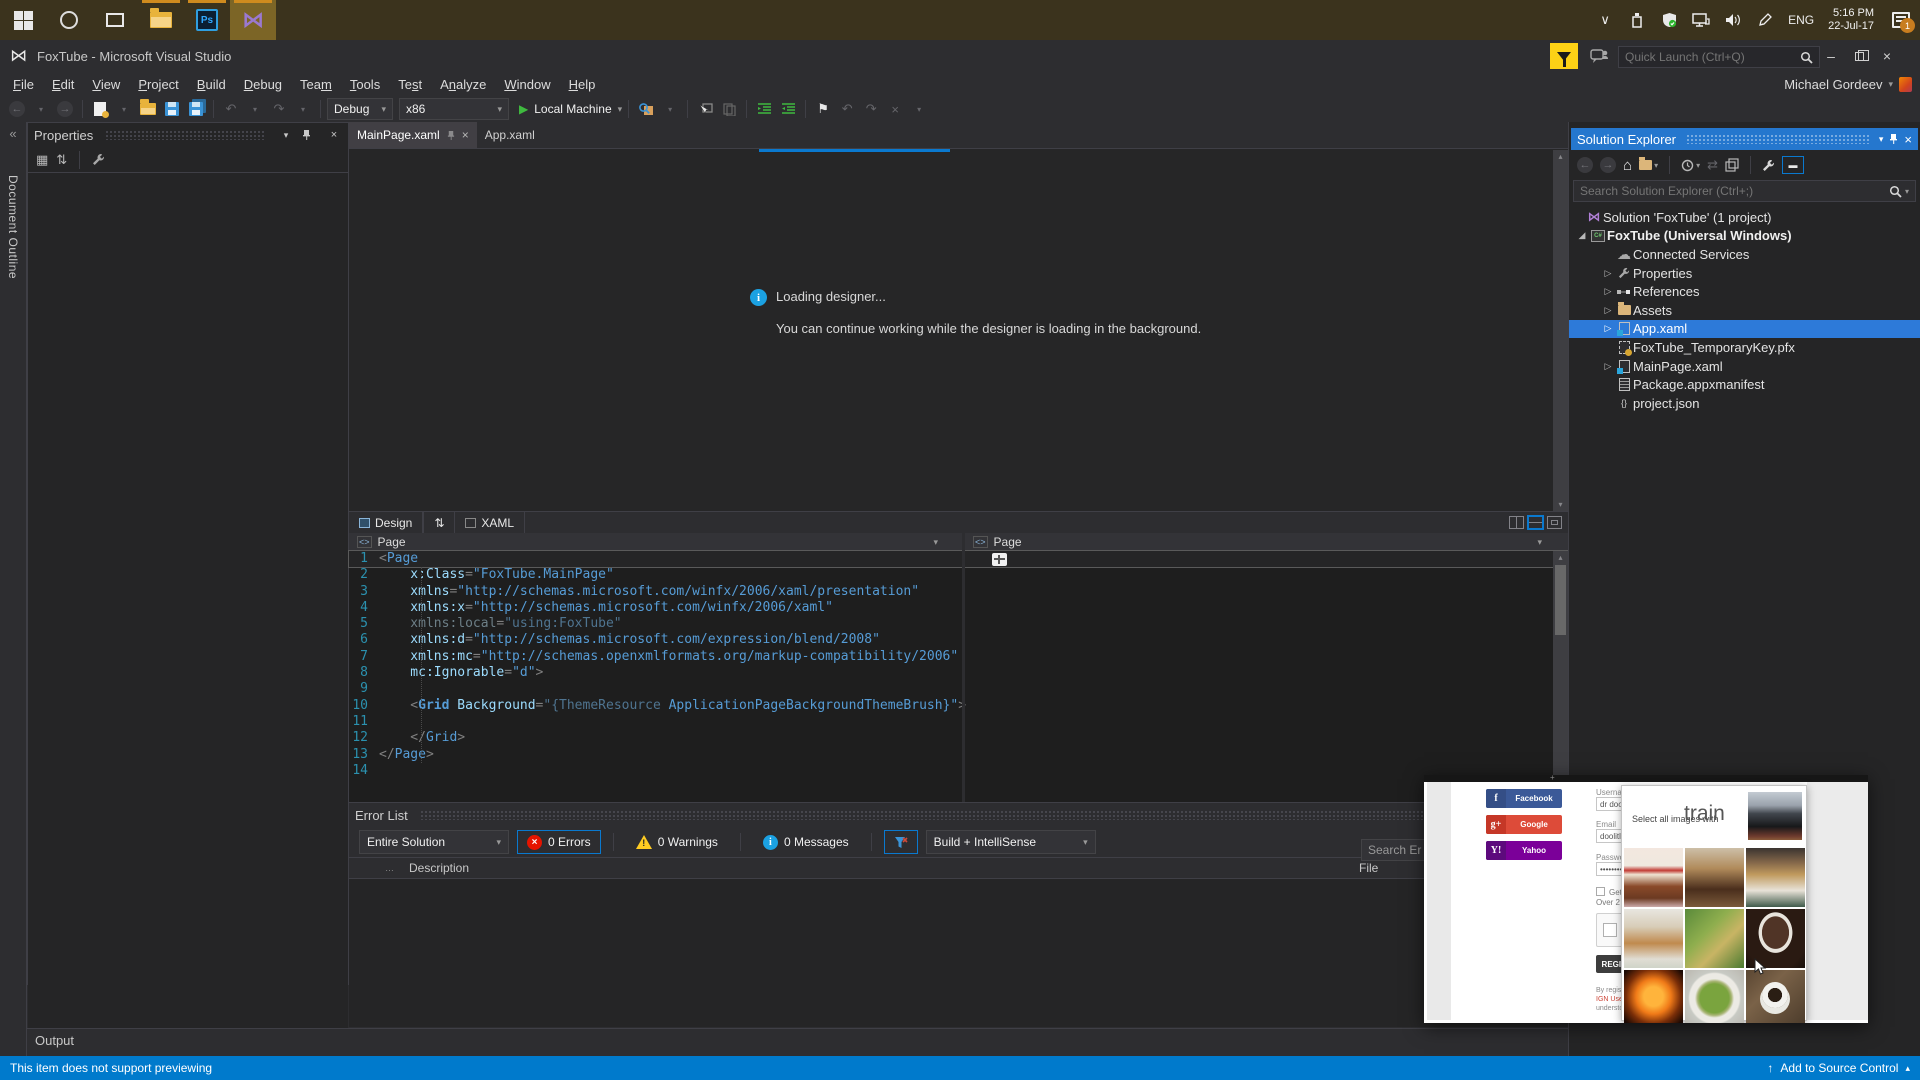 This screenshot has width=1920, height=1080. I want to click on tree-item-mainpage-xaml: ▷ MainPage.xaml, so click(1744, 366).